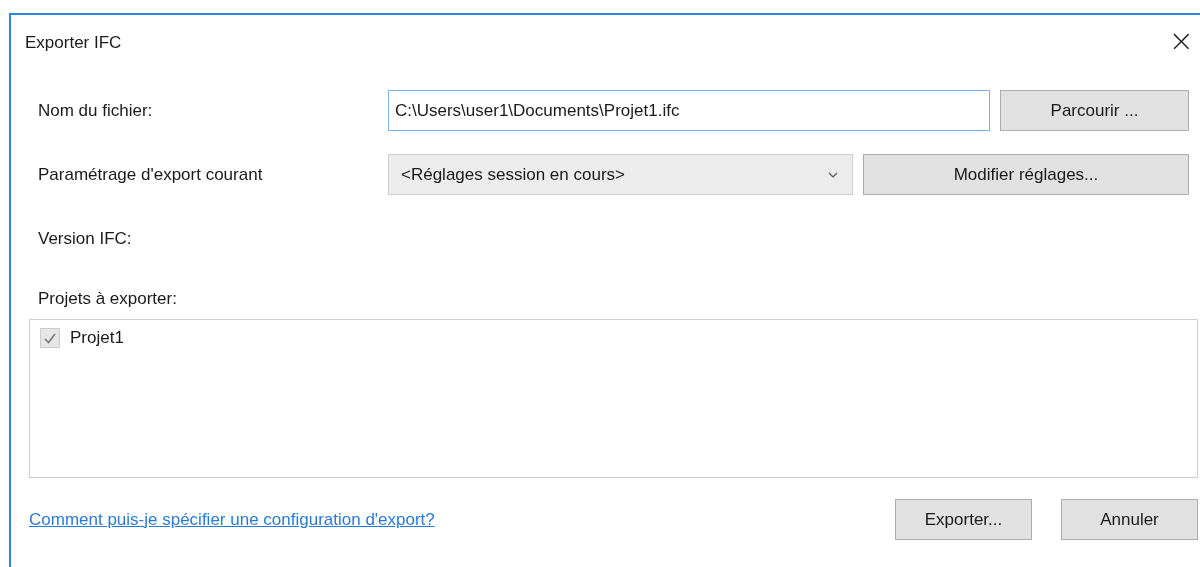 This screenshot has width=1200, height=567. I want to click on projects-label: Projets à exporter:, so click(108, 299).